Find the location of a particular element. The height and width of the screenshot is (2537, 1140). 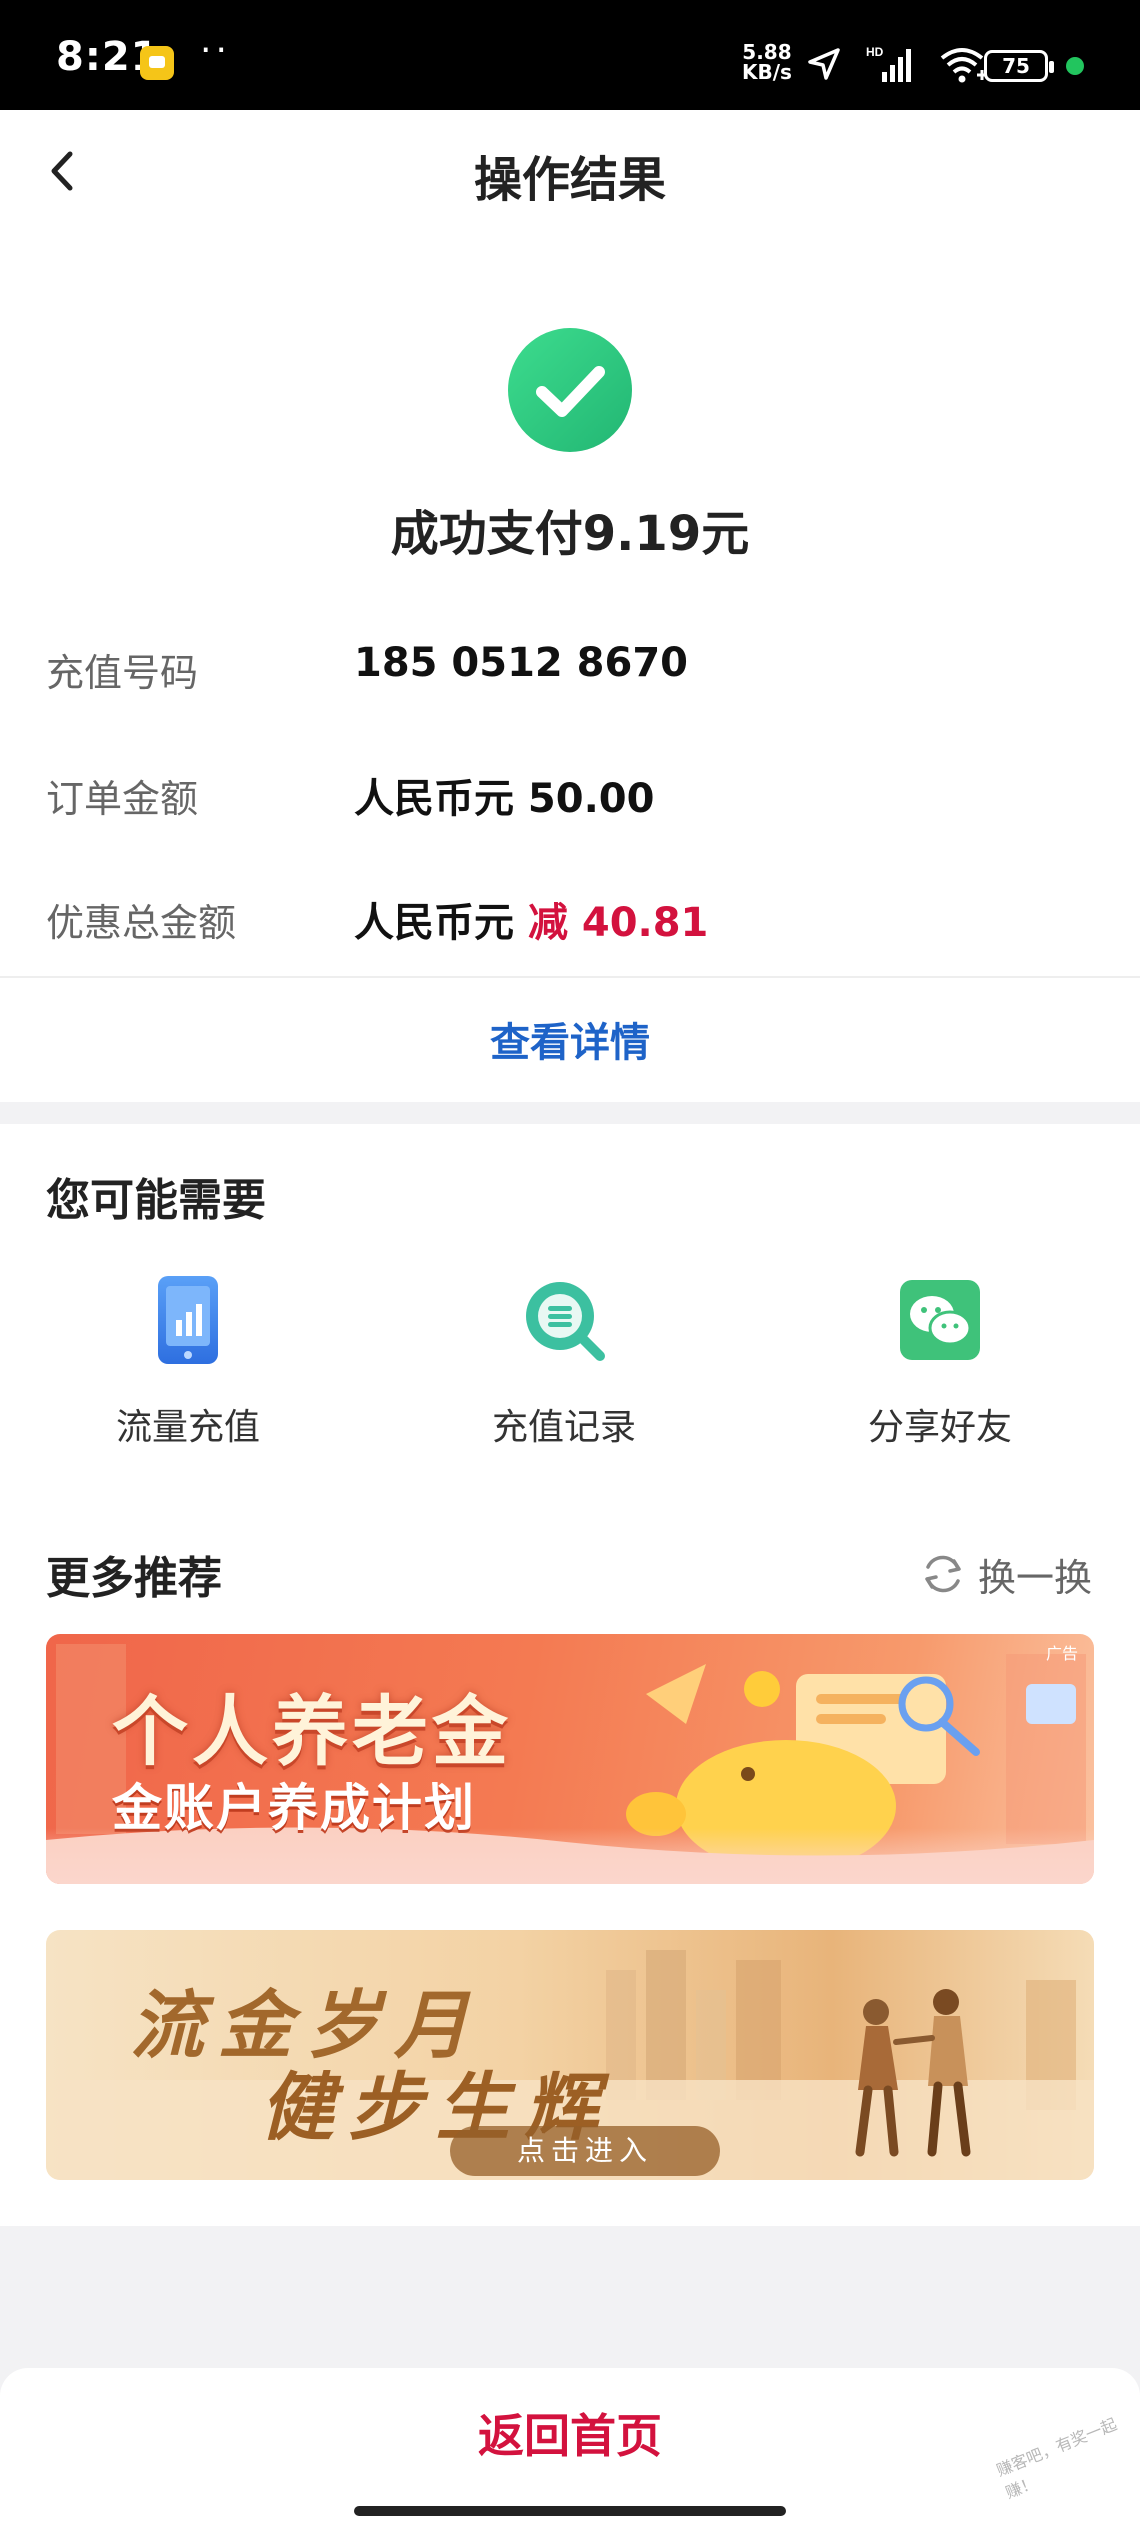

quick-action-label: 流量充值 is located at coordinates (187, 1427).